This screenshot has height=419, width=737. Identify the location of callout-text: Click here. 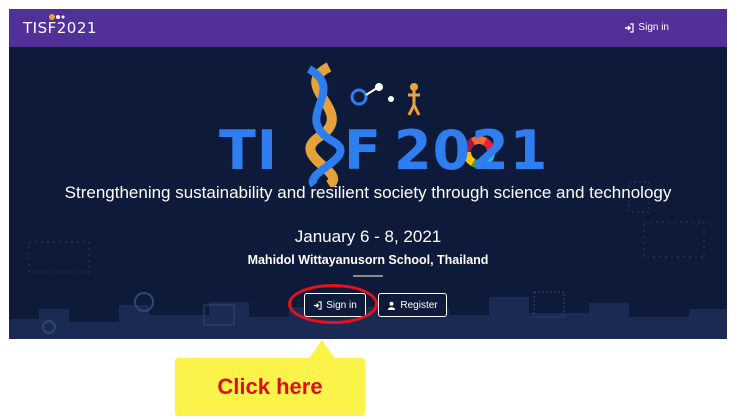
(270, 386).